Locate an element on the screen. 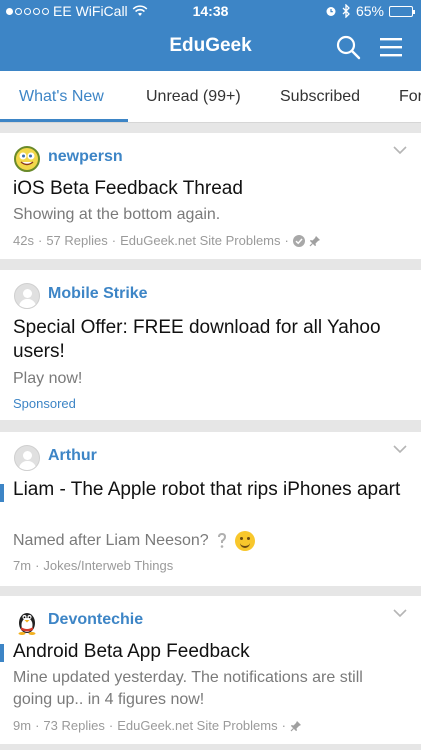  title-bar: EduGeek is located at coordinates (210, 46).